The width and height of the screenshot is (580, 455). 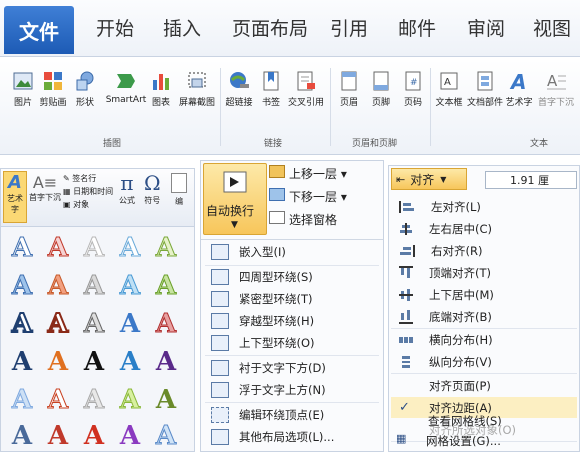 What do you see at coordinates (85, 81) in the screenshot?
I see `shapes-icon` at bounding box center [85, 81].